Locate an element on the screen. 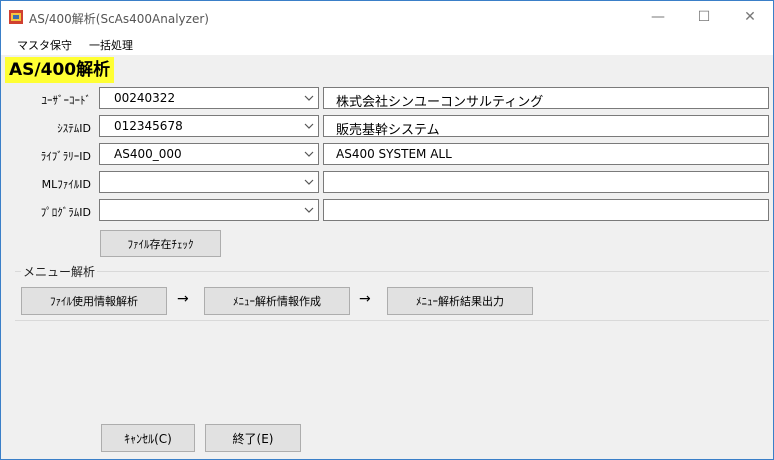  menu-bar: マスタ保守 一括処理 is located at coordinates (387, 44).